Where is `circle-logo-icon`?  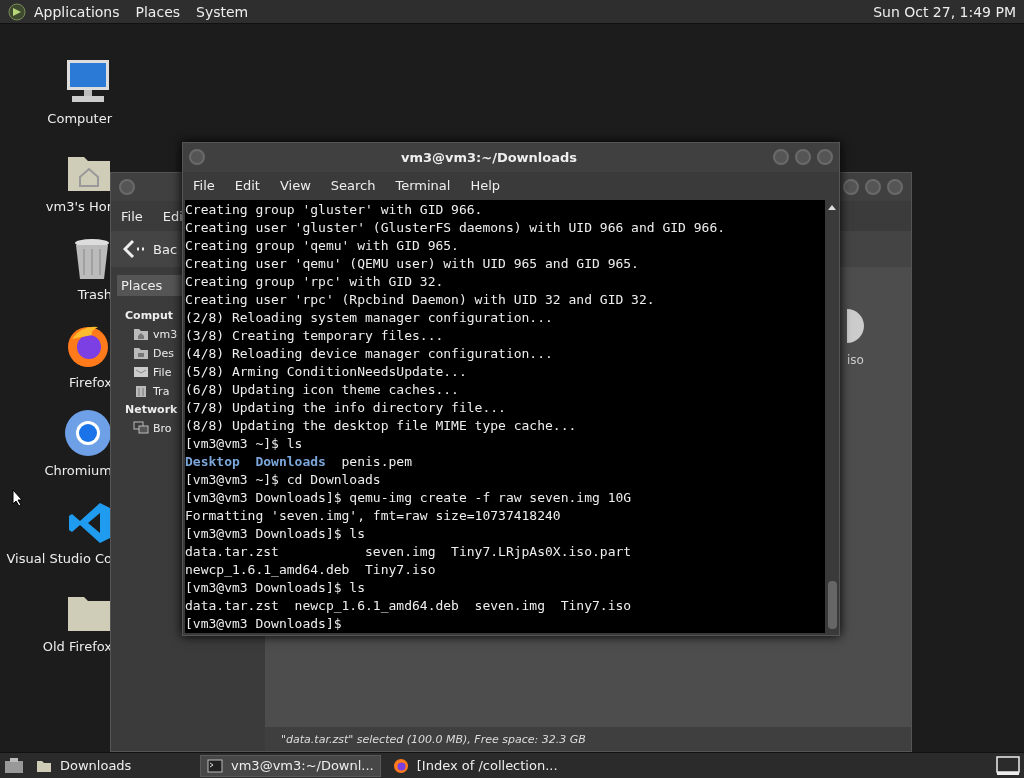 circle-logo-icon is located at coordinates (88, 433).